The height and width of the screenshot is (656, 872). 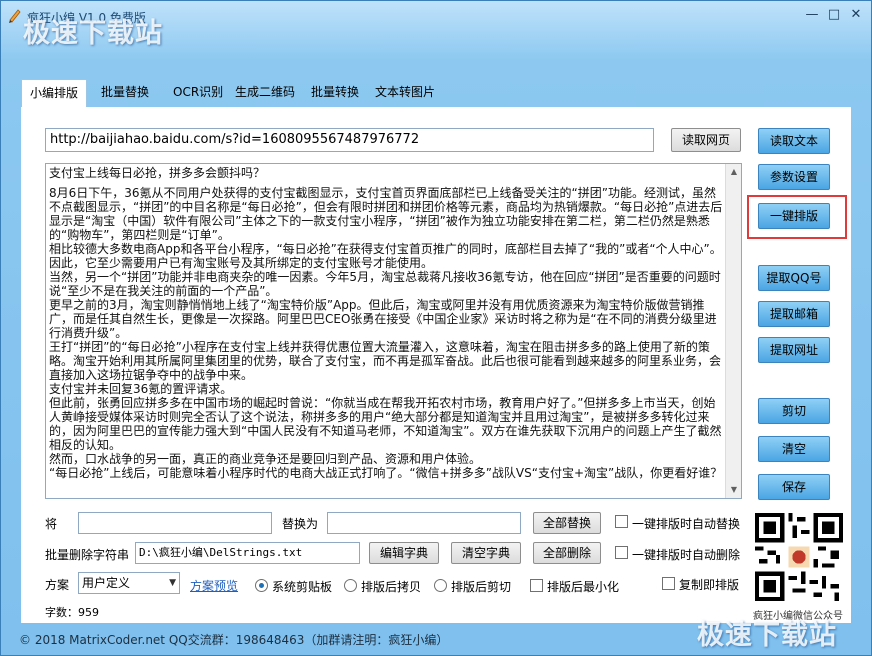 What do you see at coordinates (157, 173) in the screenshot?
I see `article-paragraph: 支付宝上线每日必抢，拼多多会颤抖吗？` at bounding box center [157, 173].